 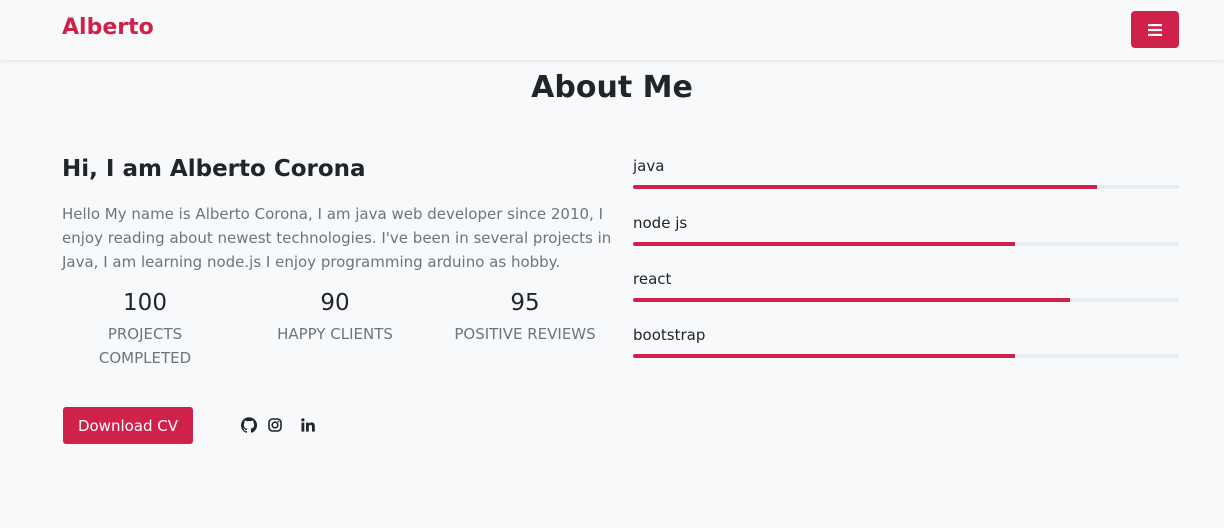 I want to click on section-title: About Me, so click(x=612, y=87).